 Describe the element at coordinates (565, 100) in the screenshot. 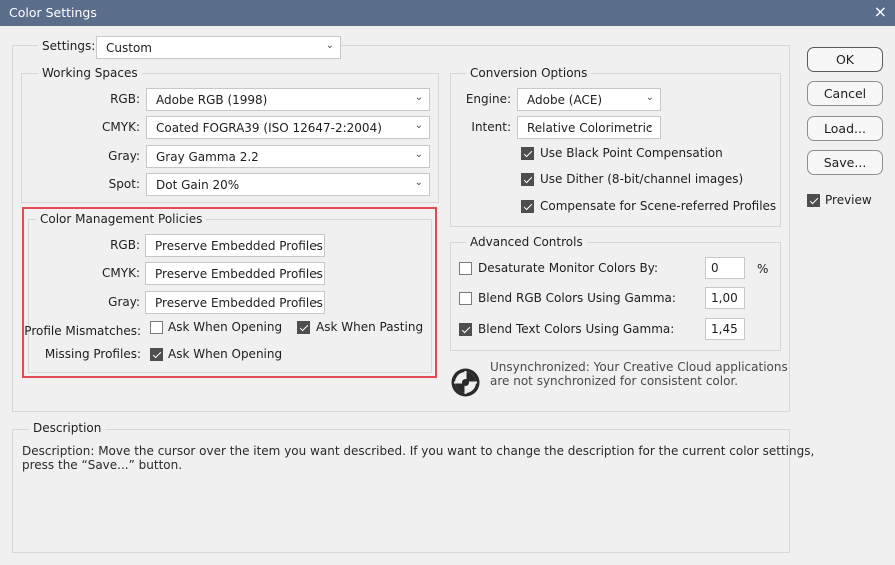

I see `engine-value: Adobe (ACE)` at that location.